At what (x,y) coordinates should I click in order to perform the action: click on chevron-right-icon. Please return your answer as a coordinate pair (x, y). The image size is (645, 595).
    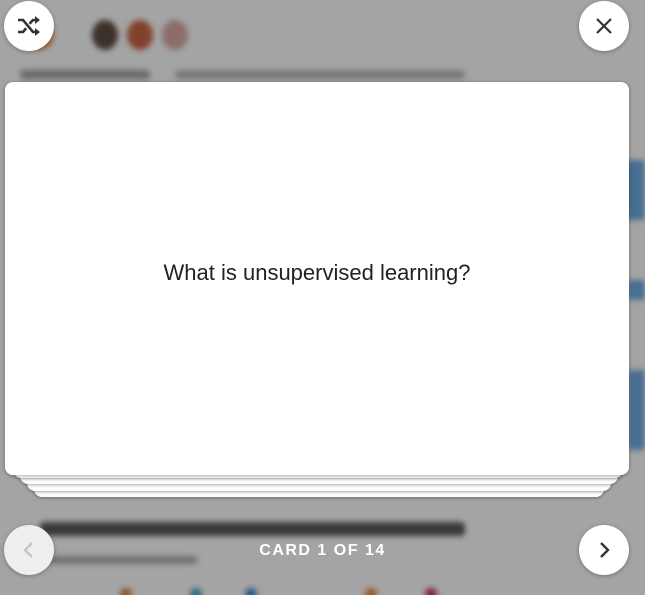
    Looking at the image, I should click on (604, 550).